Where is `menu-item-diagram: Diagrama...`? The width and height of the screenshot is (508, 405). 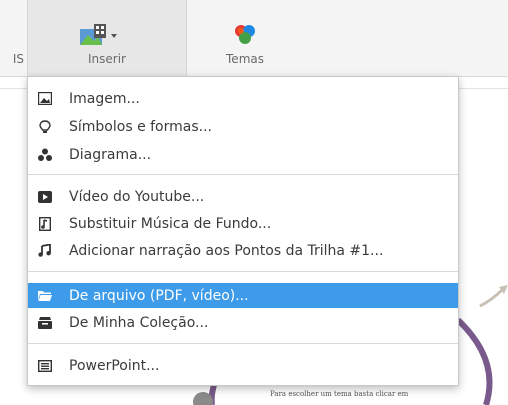 menu-item-diagram: Diagrama... is located at coordinates (243, 154).